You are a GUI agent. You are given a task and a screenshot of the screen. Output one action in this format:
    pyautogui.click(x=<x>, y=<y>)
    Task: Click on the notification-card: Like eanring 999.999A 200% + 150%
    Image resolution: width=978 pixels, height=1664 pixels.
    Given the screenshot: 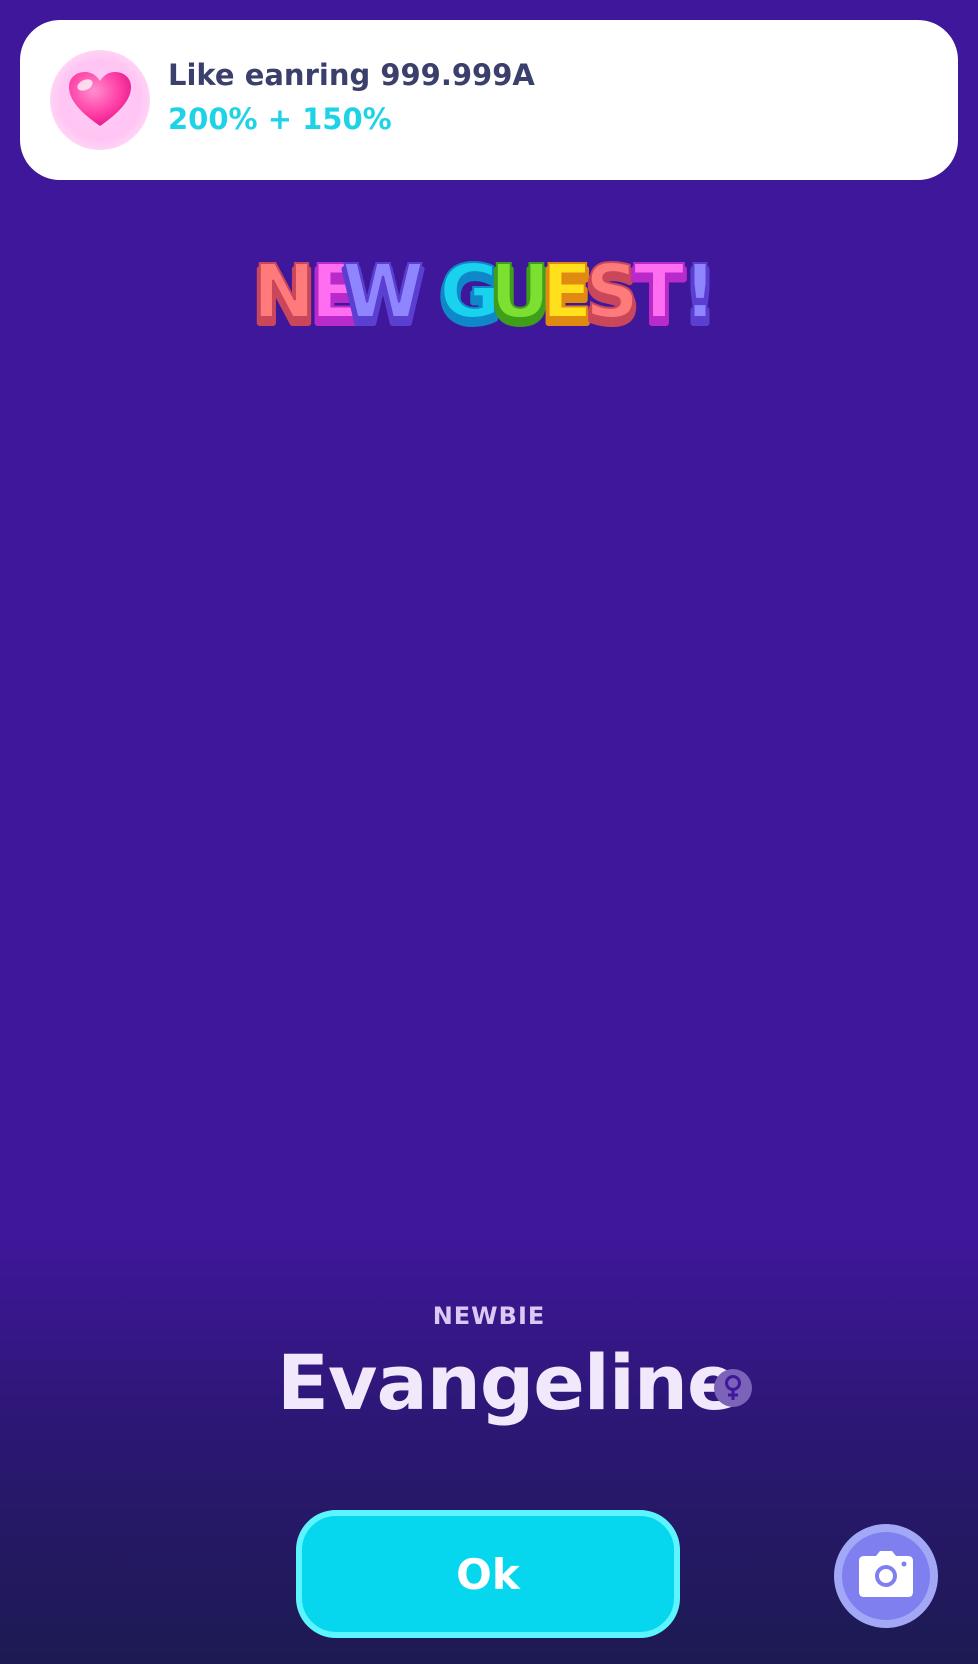 What is the action you would take?
    pyautogui.click(x=489, y=100)
    